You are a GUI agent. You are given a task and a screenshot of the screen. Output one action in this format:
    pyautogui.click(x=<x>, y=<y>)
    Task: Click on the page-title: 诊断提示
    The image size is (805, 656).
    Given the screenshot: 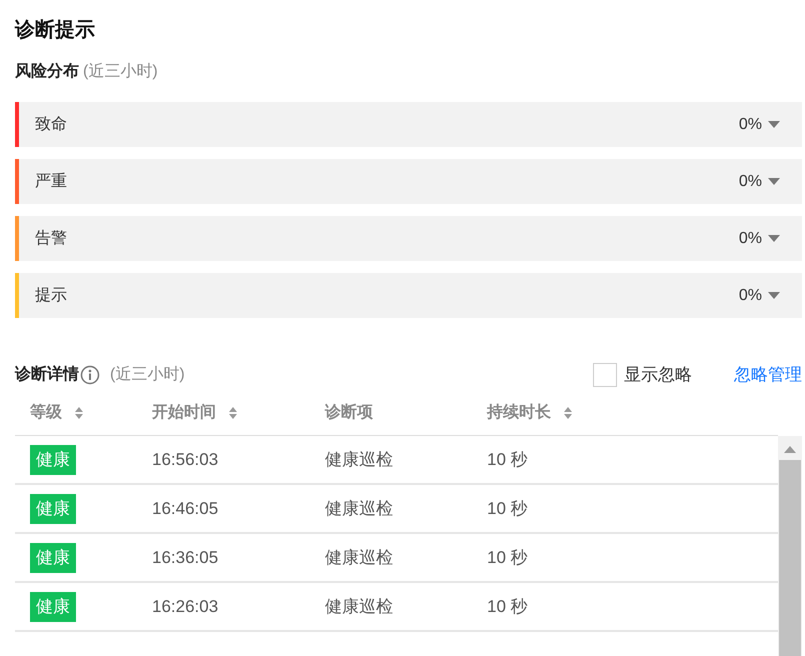 What is the action you would take?
    pyautogui.click(x=55, y=30)
    